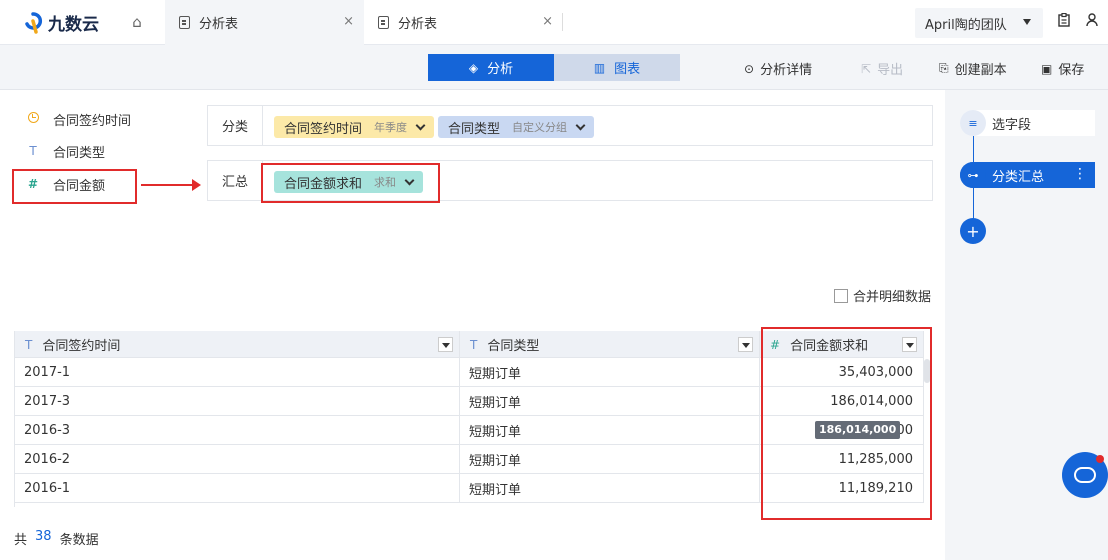  Describe the element at coordinates (1080, 174) in the screenshot. I see `more-options-icon: ⋮` at that location.